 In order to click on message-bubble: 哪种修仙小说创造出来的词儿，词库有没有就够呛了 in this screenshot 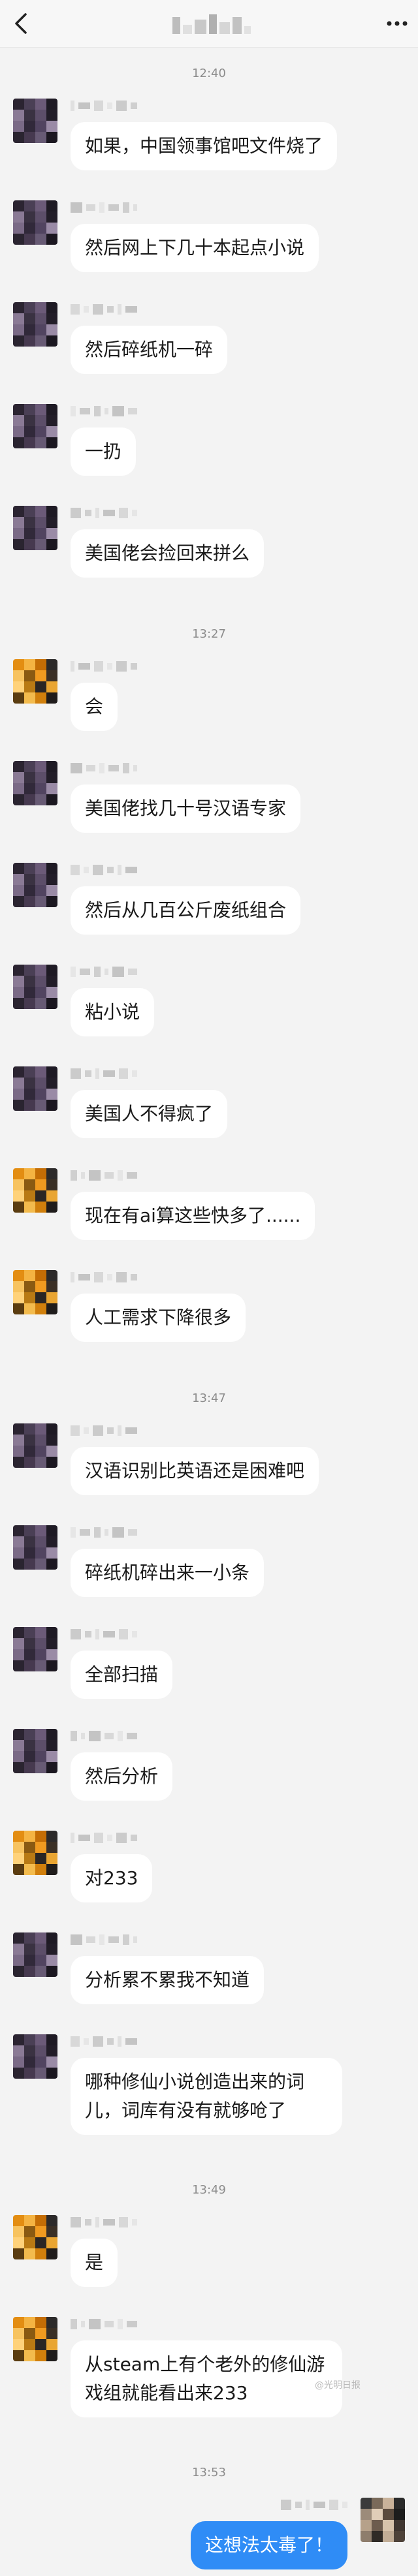, I will do `click(206, 2096)`.